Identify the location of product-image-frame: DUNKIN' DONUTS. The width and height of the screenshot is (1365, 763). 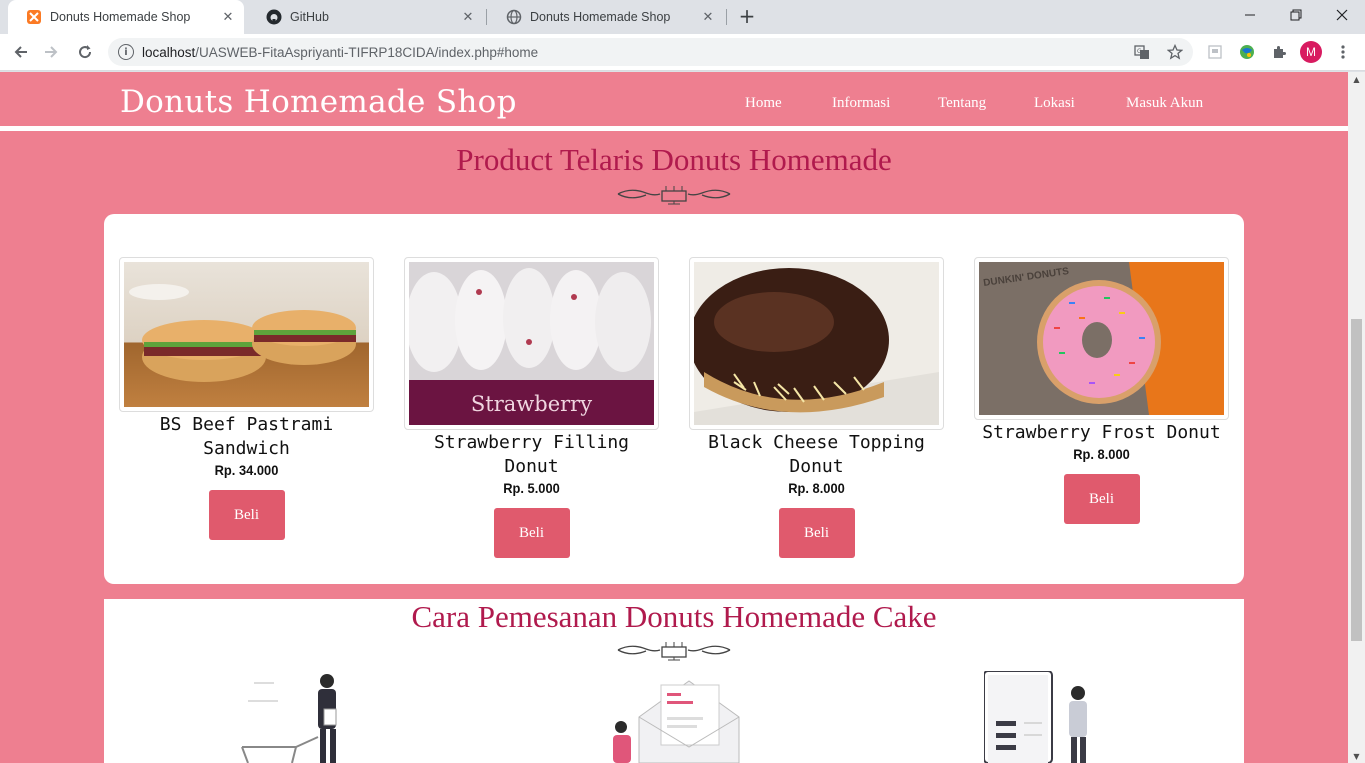
(1101, 338).